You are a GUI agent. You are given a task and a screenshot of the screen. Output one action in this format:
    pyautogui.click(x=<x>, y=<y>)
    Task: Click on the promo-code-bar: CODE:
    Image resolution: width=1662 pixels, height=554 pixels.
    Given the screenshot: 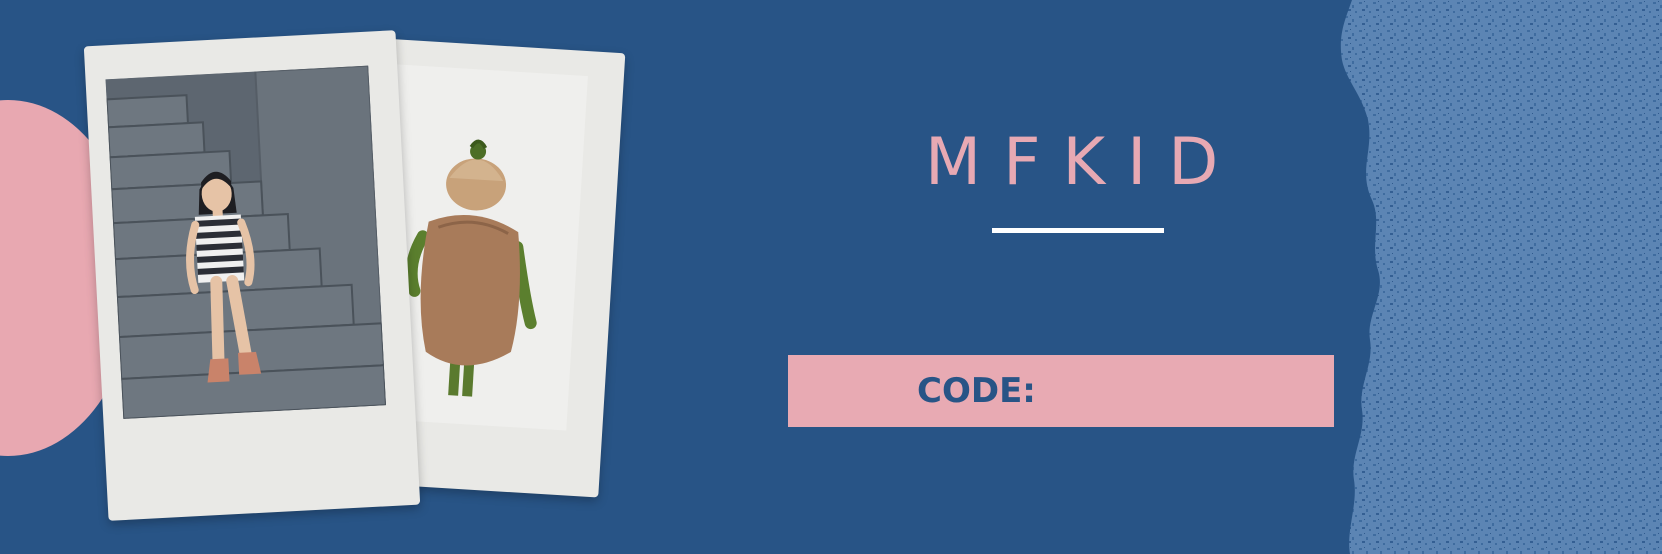 What is the action you would take?
    pyautogui.click(x=1061, y=391)
    